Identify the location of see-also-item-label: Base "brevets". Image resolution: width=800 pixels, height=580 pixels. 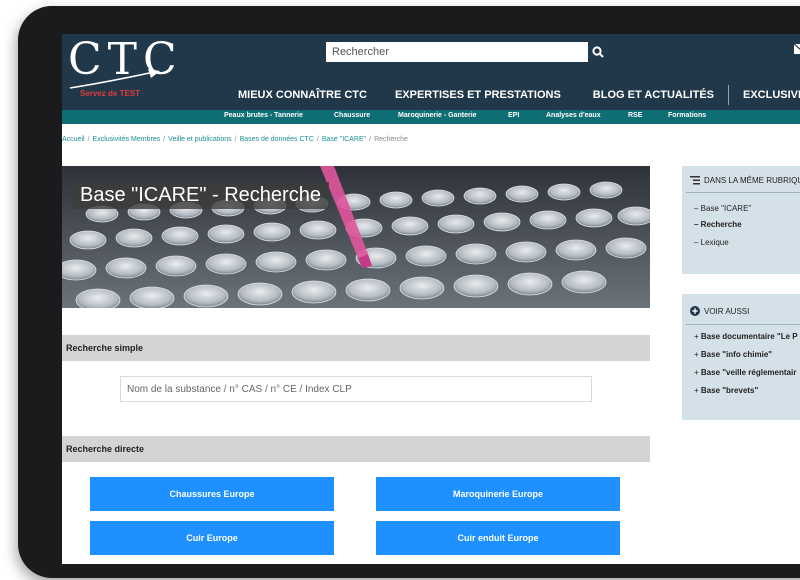
(729, 390).